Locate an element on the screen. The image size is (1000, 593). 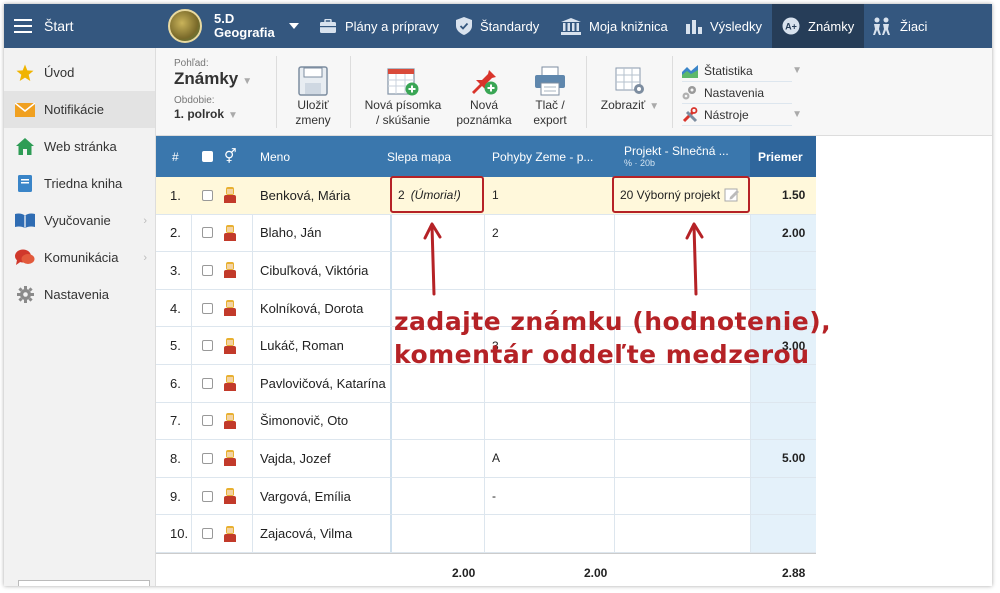
chat-icon is located at coordinates (25, 258).